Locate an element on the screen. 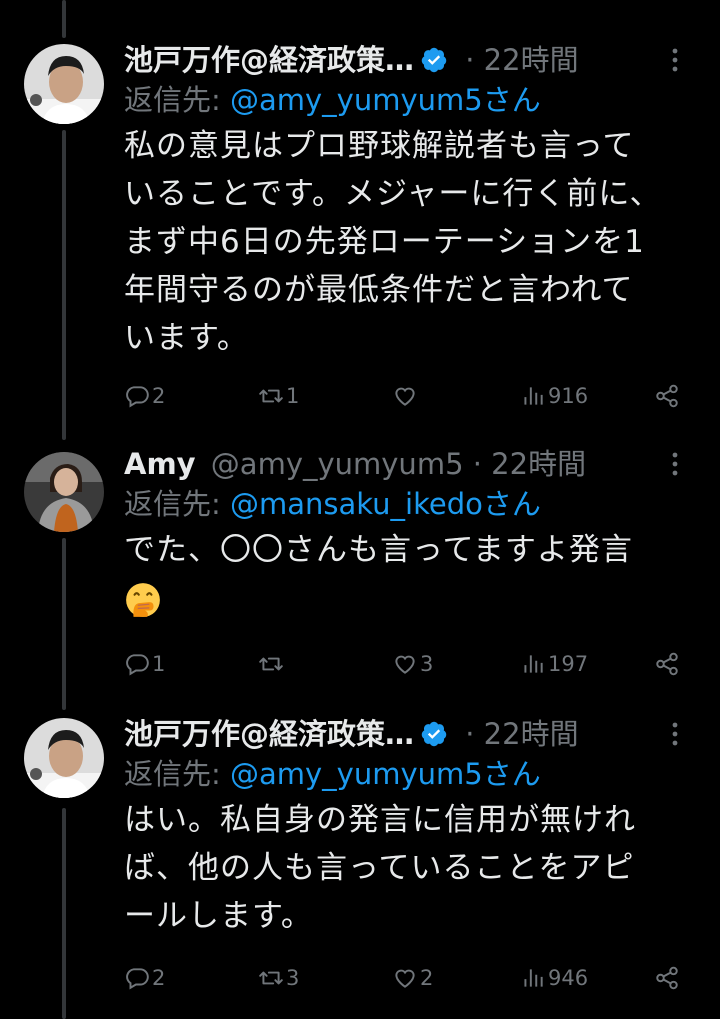 The width and height of the screenshot is (720, 1019). tweet-text-line: はい。私自身の発言に信用が無けれ is located at coordinates (380, 820).